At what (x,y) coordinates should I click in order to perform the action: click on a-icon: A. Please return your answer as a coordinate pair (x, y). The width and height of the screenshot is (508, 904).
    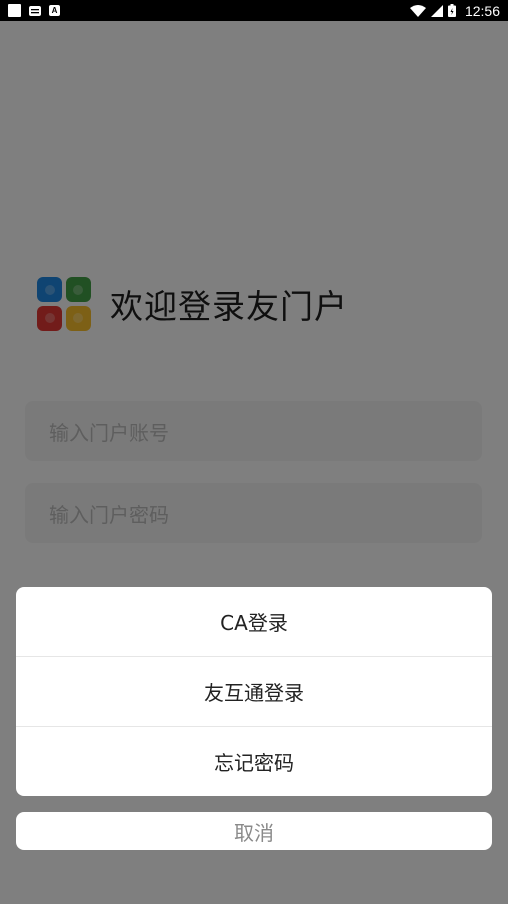
    Looking at the image, I should click on (54, 10).